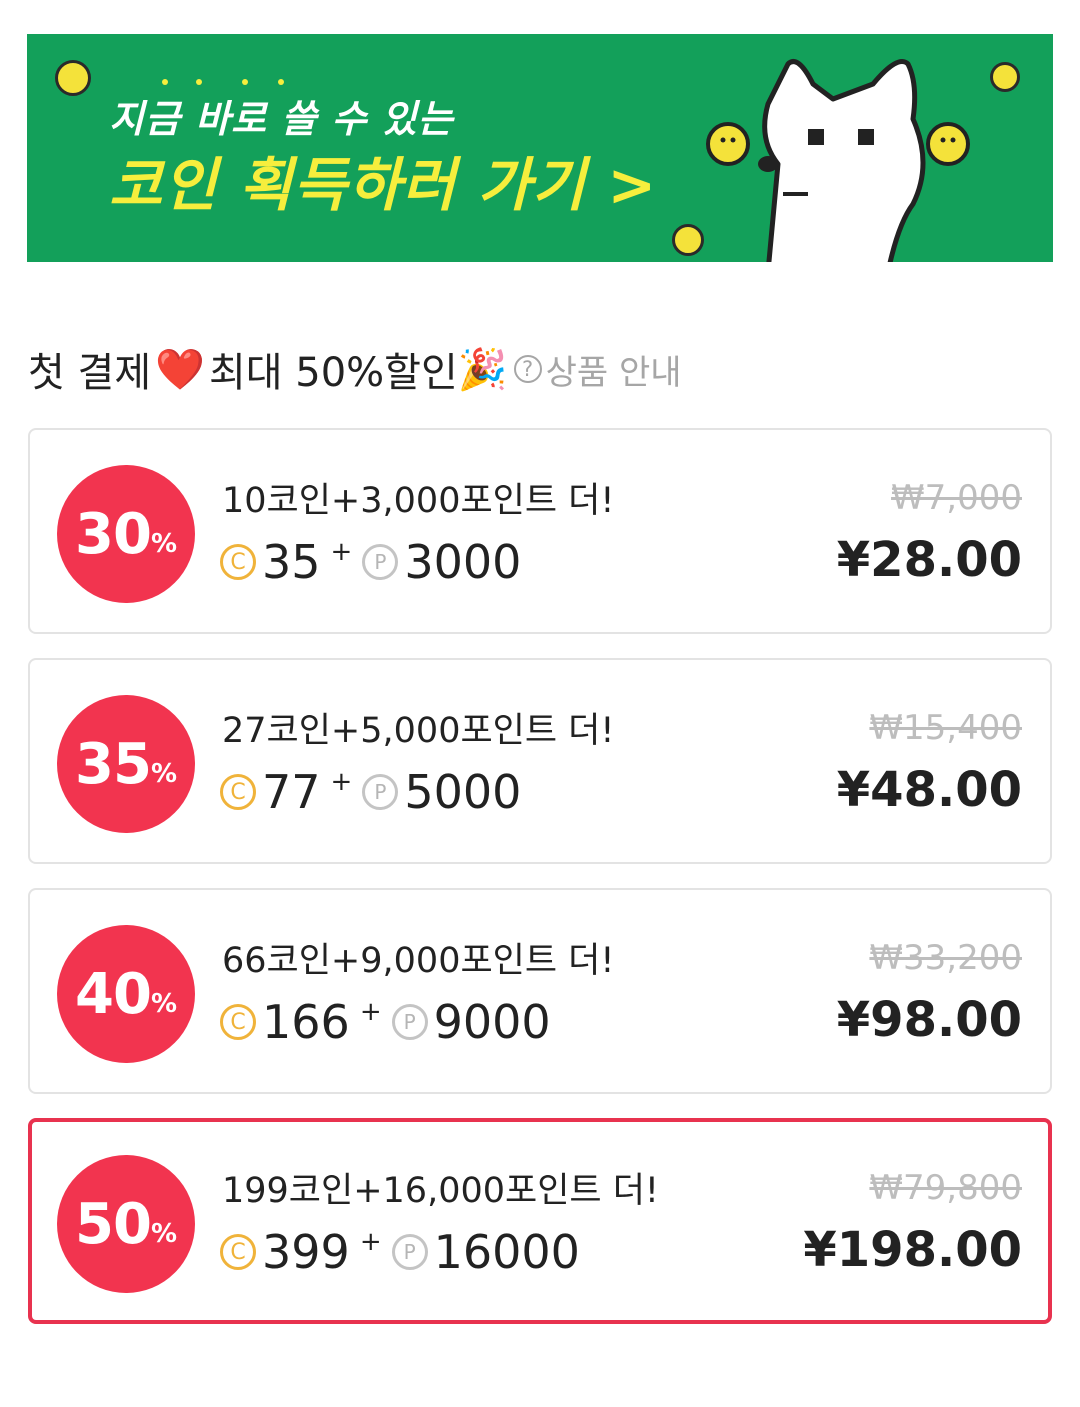 The image size is (1080, 1407). Describe the element at coordinates (113, 764) in the screenshot. I see `discount-value: 35` at that location.